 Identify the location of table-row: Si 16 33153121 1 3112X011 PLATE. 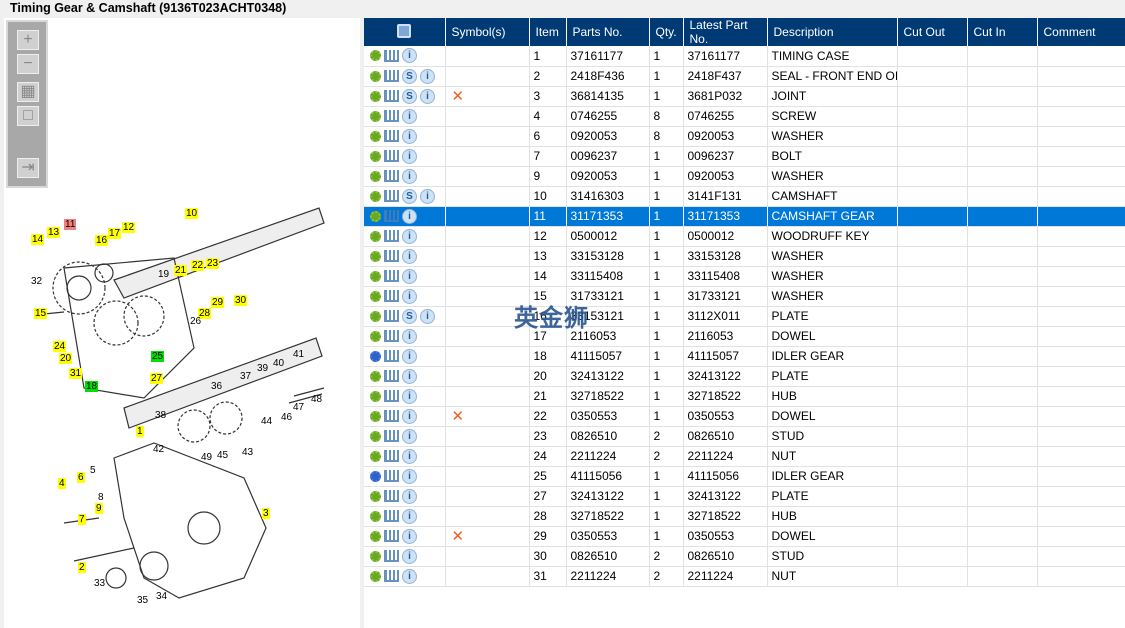
(744, 316).